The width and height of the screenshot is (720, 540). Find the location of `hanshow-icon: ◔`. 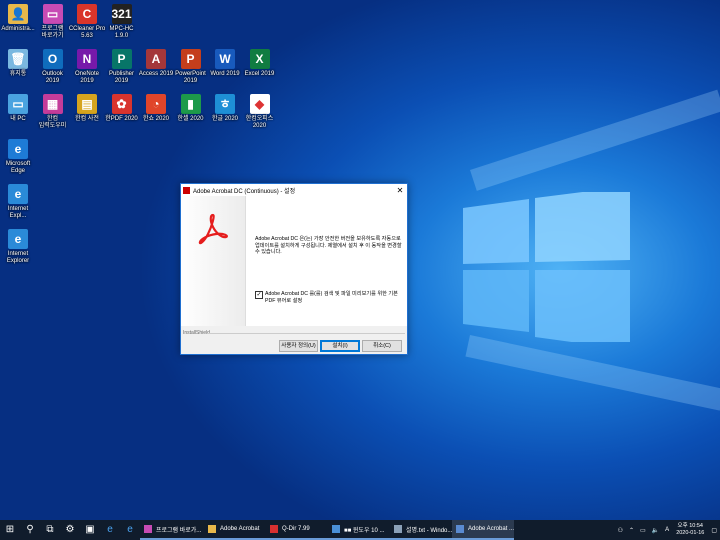

hanshow-icon: ◔ is located at coordinates (156, 104).